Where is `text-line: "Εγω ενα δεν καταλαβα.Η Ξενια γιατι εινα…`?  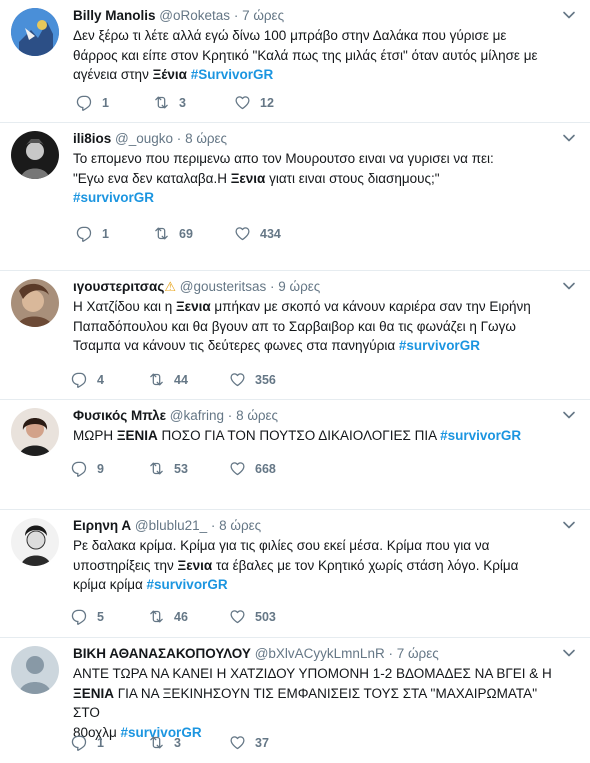 text-line: "Εγω ενα δεν καταλαβα.Η Ξενια γιατι εινα… is located at coordinates (317, 179).